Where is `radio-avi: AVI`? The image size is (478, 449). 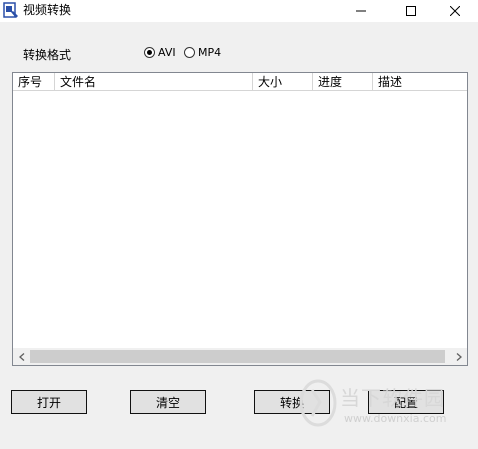 radio-avi: AVI is located at coordinates (160, 52).